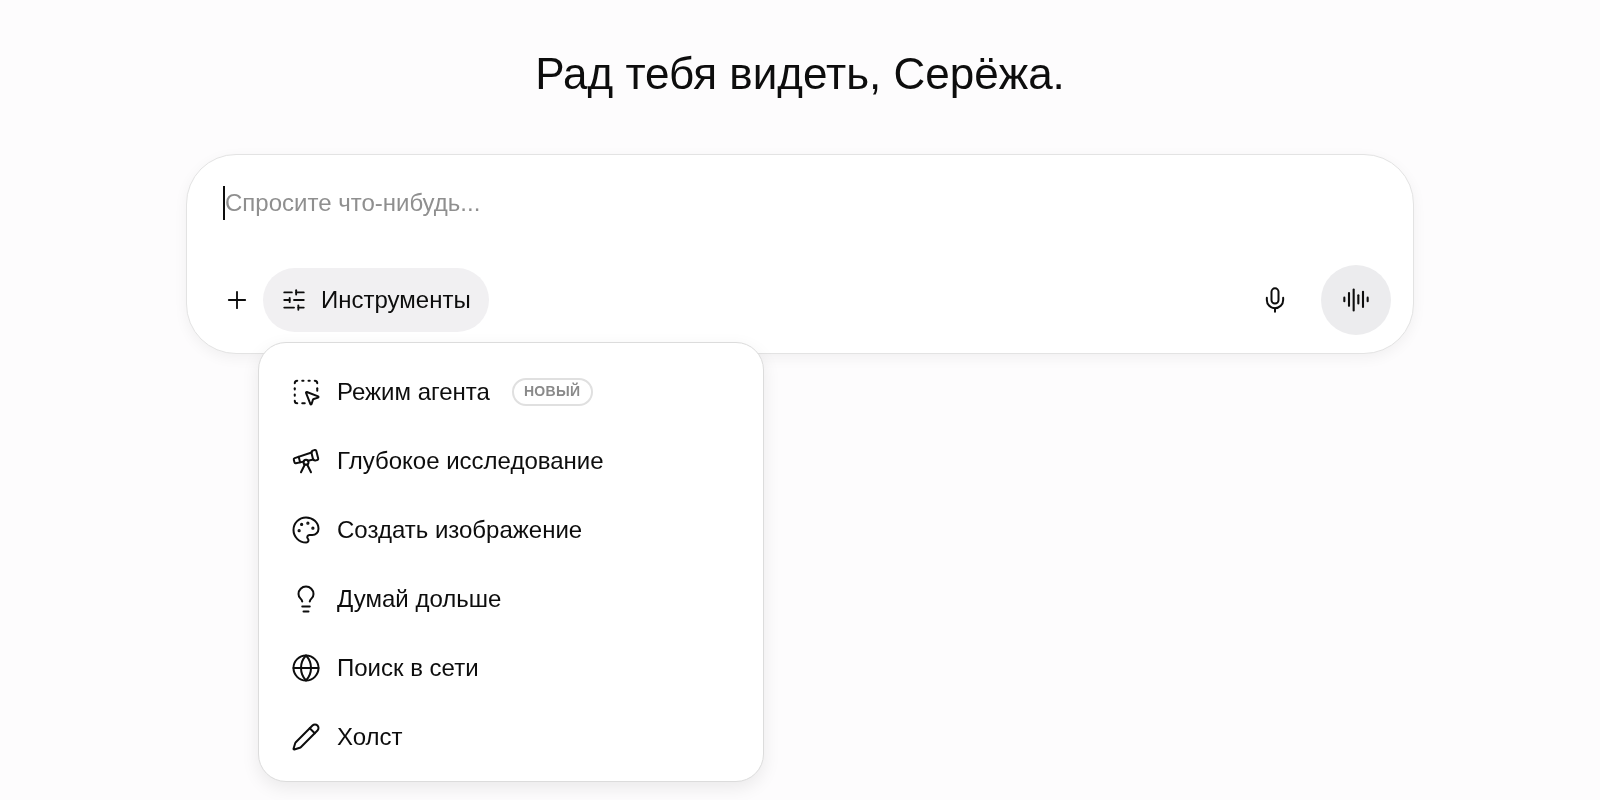 The width and height of the screenshot is (1600, 800). What do you see at coordinates (306, 667) in the screenshot?
I see `globe-icon` at bounding box center [306, 667].